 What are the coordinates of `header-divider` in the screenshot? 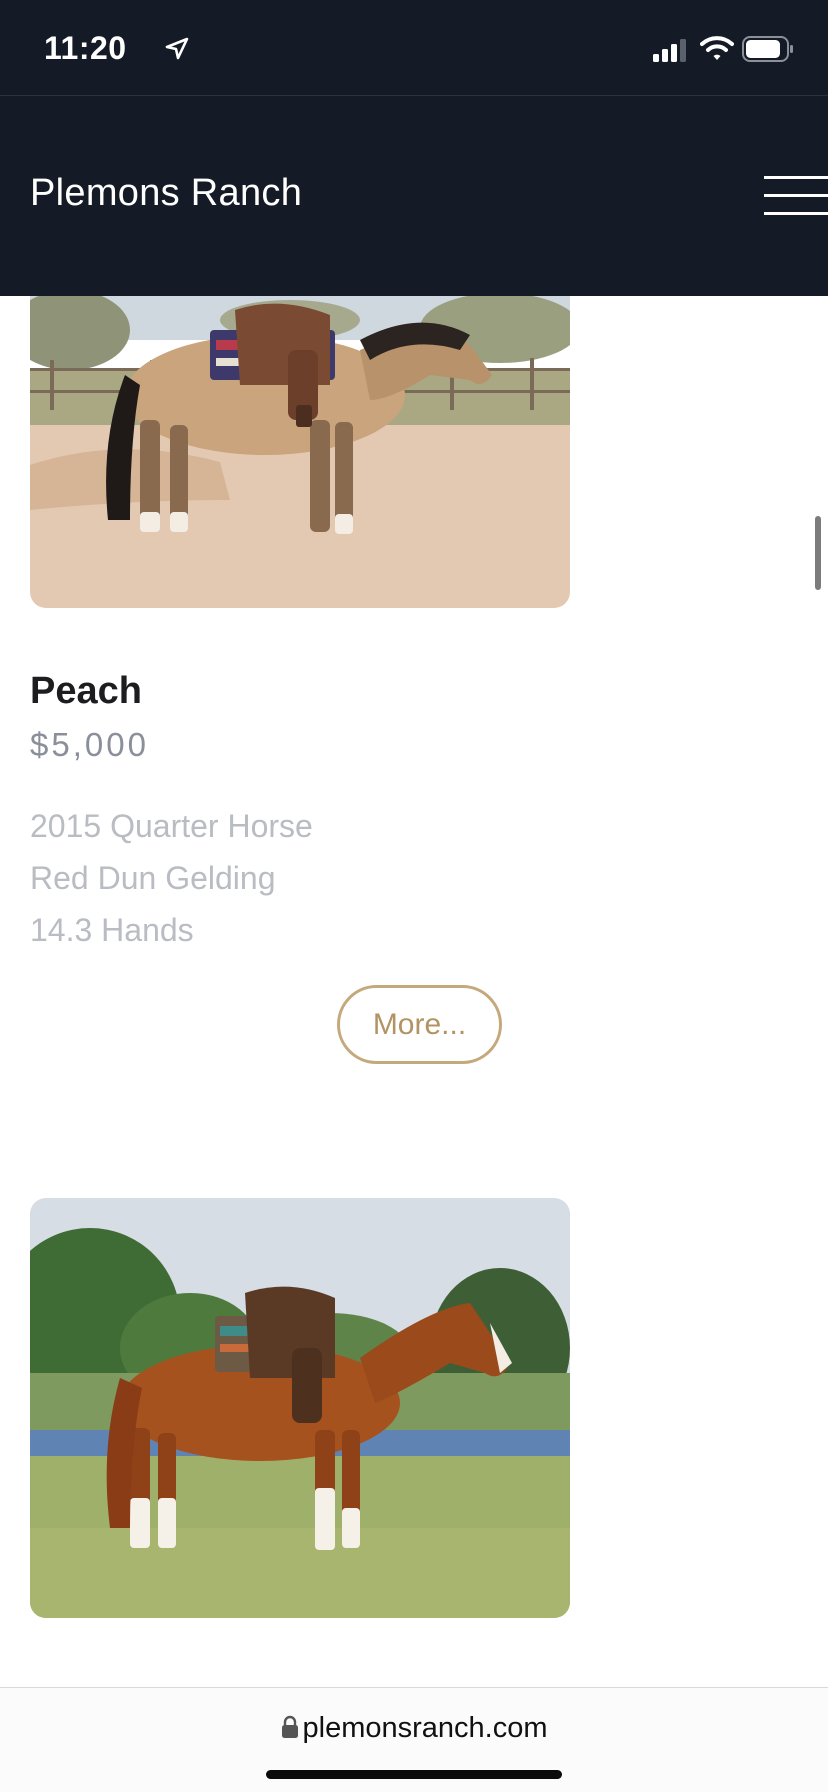 It's located at (414, 95).